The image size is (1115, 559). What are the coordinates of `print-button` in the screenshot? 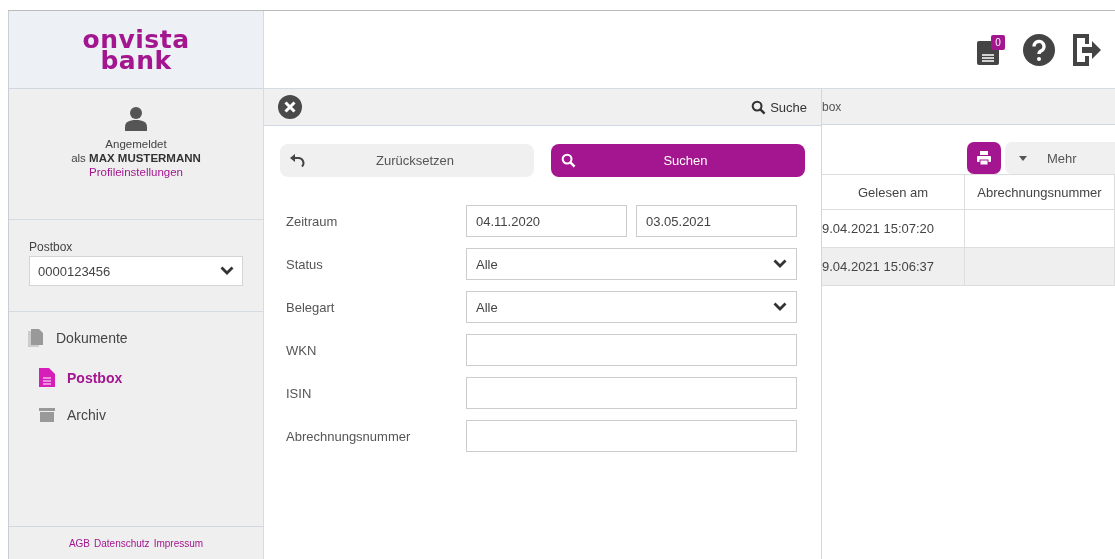 It's located at (984, 158).